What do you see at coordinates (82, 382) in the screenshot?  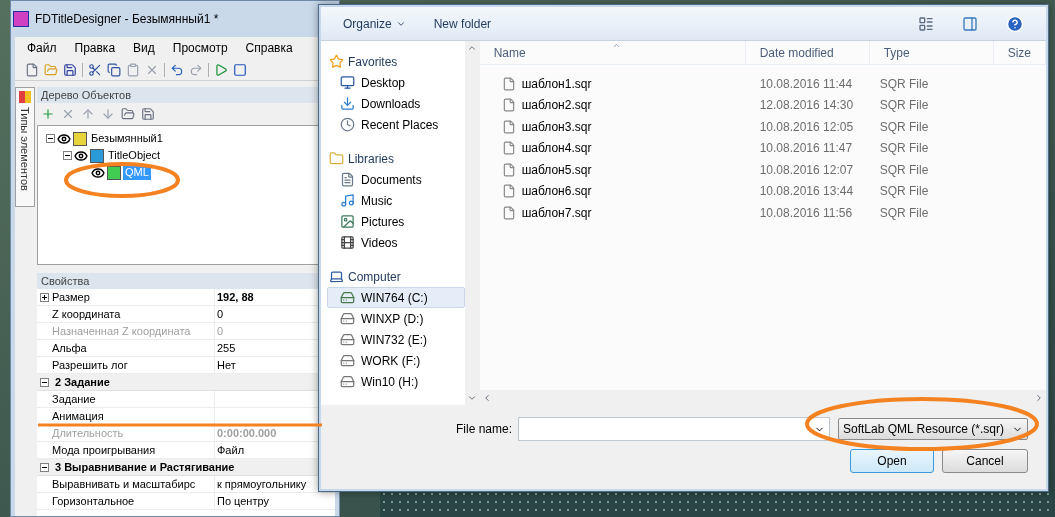 I see `property-group: 2 Задание` at bounding box center [82, 382].